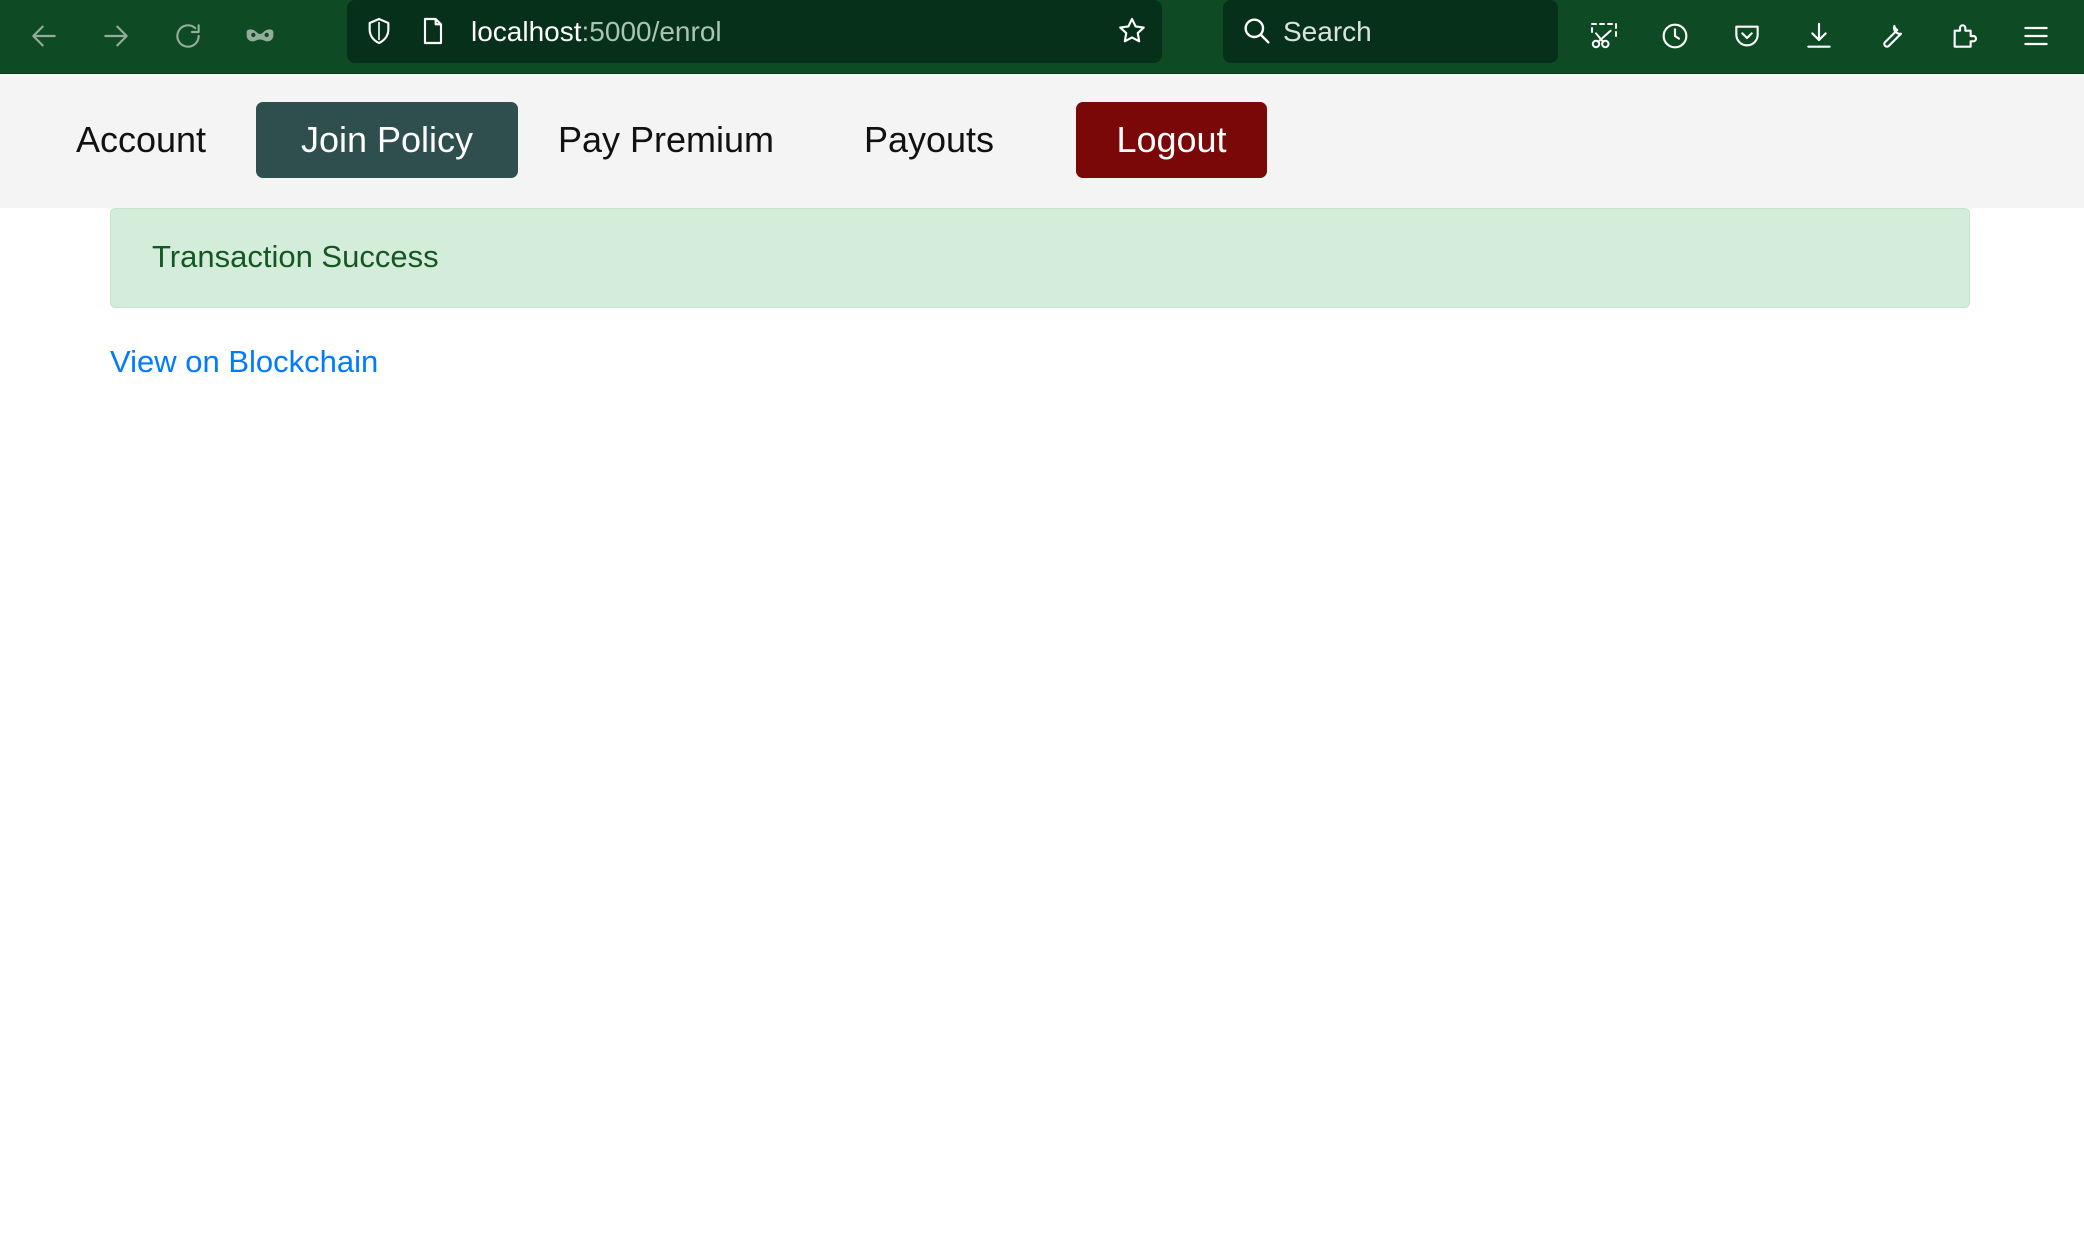 The width and height of the screenshot is (2084, 1258). Describe the element at coordinates (1040, 258) in the screenshot. I see `success-alert: Transaction Success` at that location.